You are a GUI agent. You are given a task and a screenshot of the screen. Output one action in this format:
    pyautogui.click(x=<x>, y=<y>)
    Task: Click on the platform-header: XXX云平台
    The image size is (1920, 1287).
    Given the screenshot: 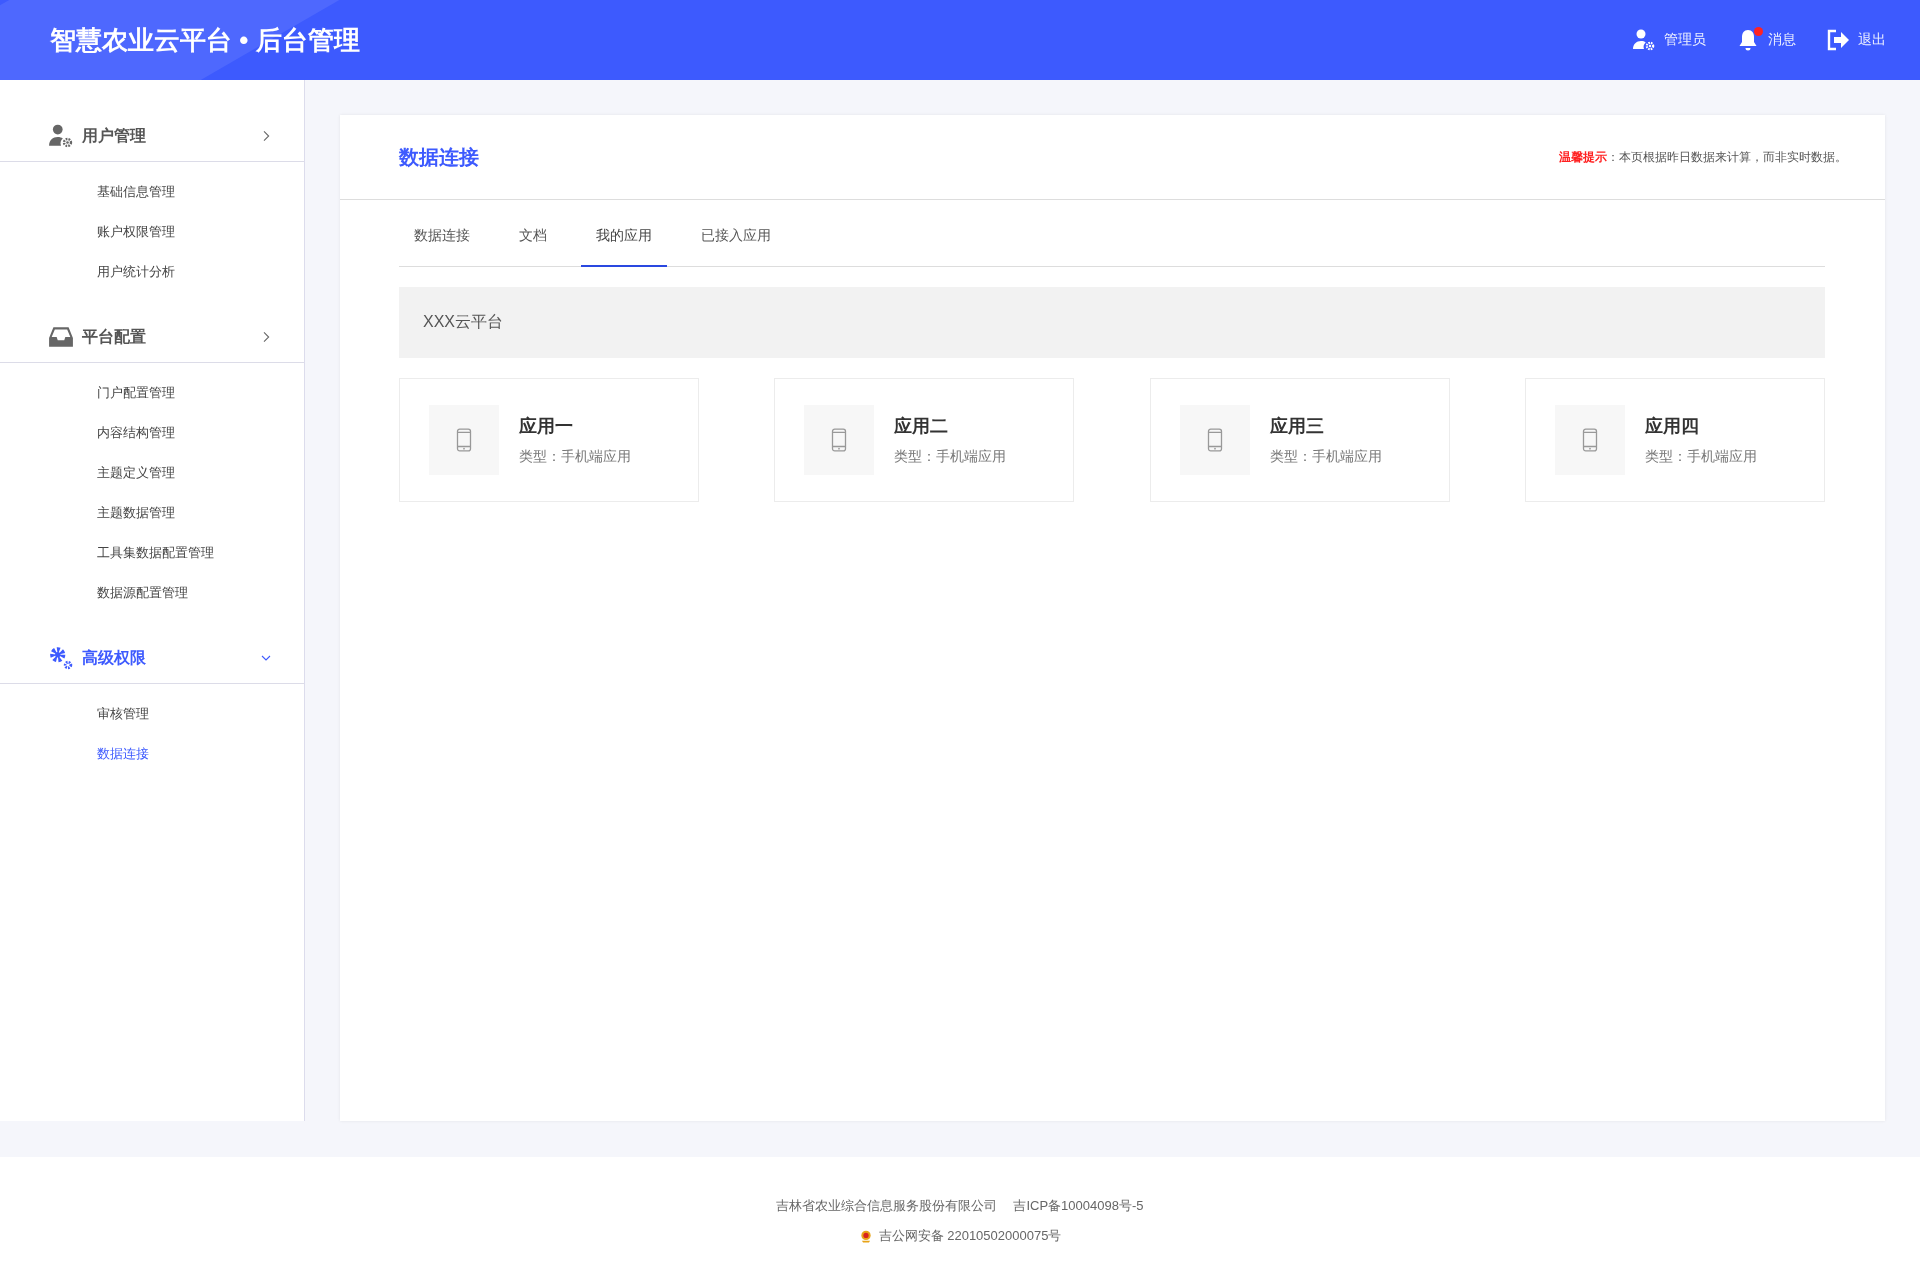 What is the action you would take?
    pyautogui.click(x=1112, y=322)
    